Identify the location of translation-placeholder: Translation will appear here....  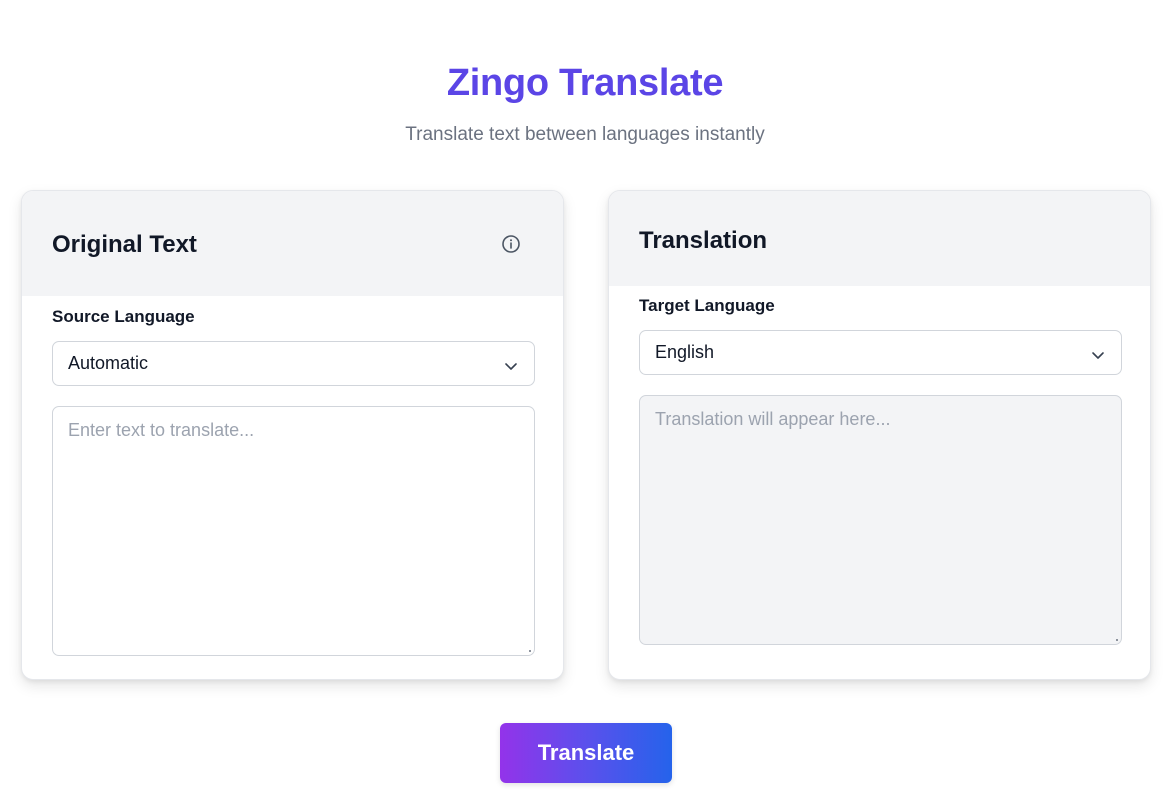
(773, 419).